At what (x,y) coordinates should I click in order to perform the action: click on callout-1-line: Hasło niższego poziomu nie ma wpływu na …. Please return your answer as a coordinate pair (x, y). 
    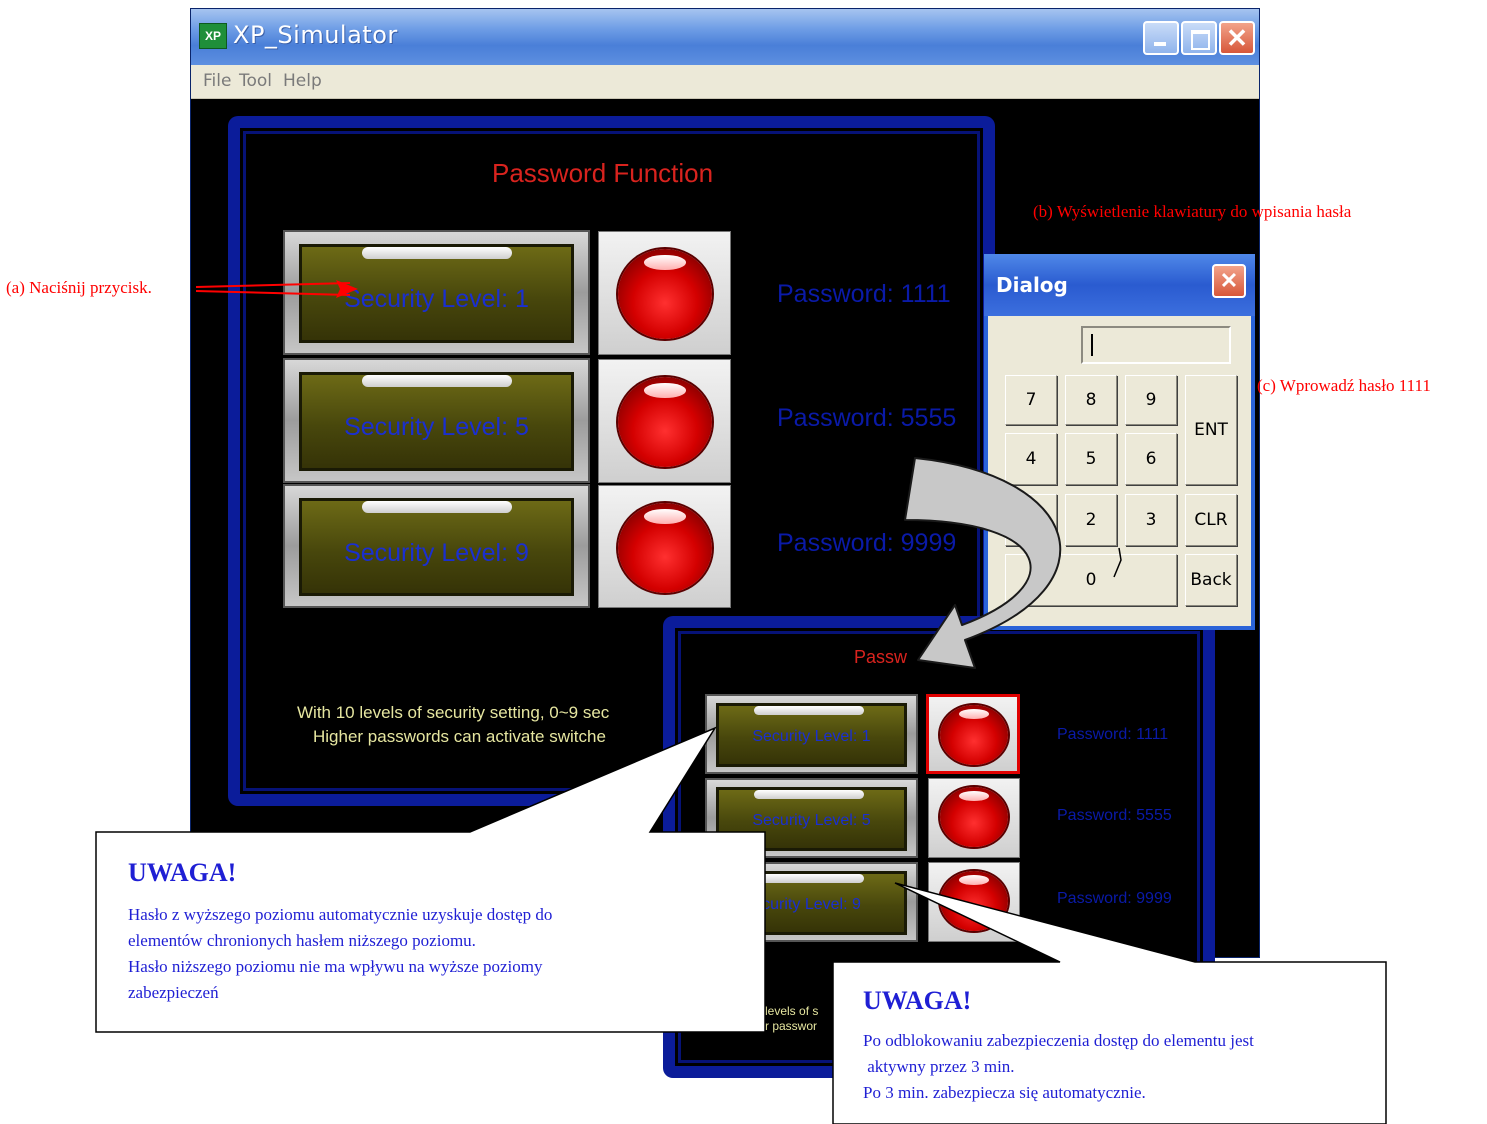
    Looking at the image, I should click on (335, 966).